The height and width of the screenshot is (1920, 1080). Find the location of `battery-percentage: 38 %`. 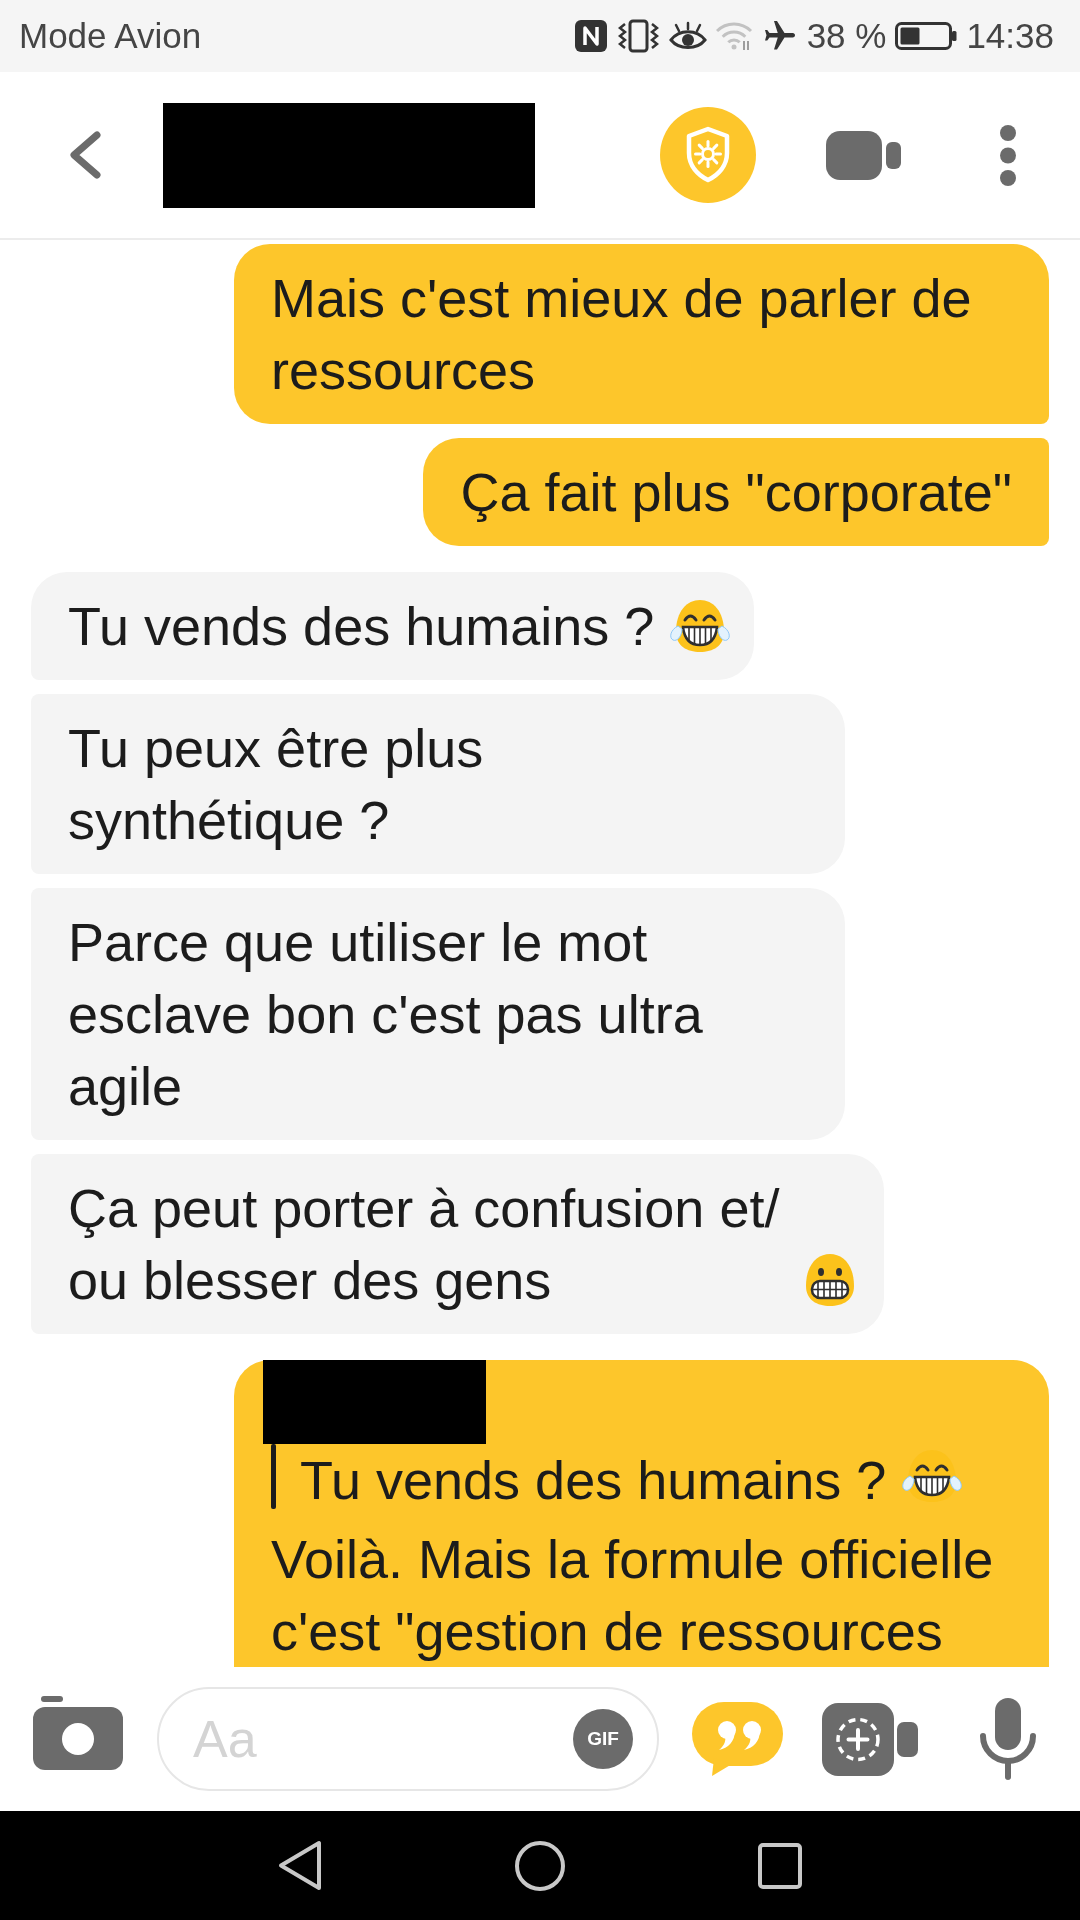

battery-percentage: 38 % is located at coordinates (846, 36).